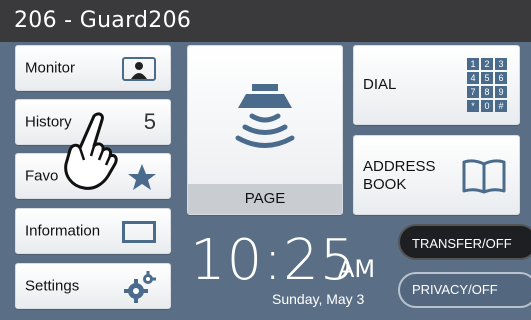 This screenshot has height=320, width=531. I want to click on keypad-key: 5, so click(487, 78).